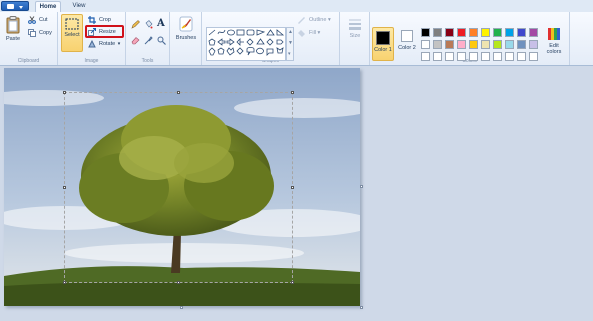 This screenshot has height=321, width=593. What do you see at coordinates (72, 24) in the screenshot?
I see `select-rectangle-icon` at bounding box center [72, 24].